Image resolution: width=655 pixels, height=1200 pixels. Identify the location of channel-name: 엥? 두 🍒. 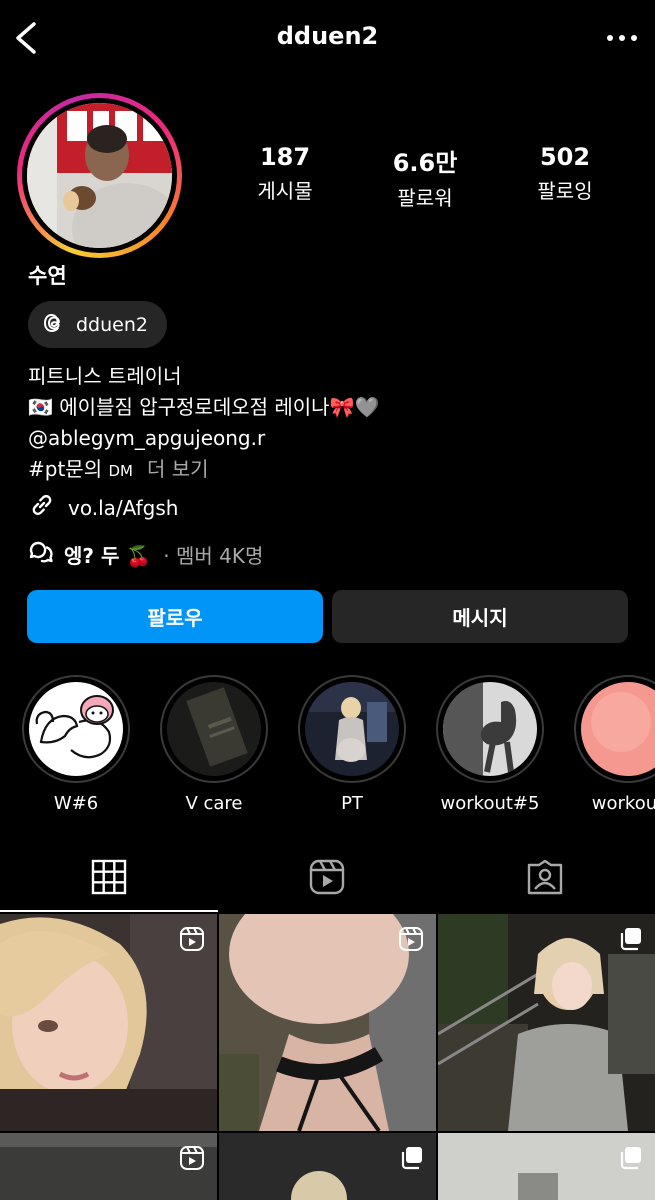
(108, 556).